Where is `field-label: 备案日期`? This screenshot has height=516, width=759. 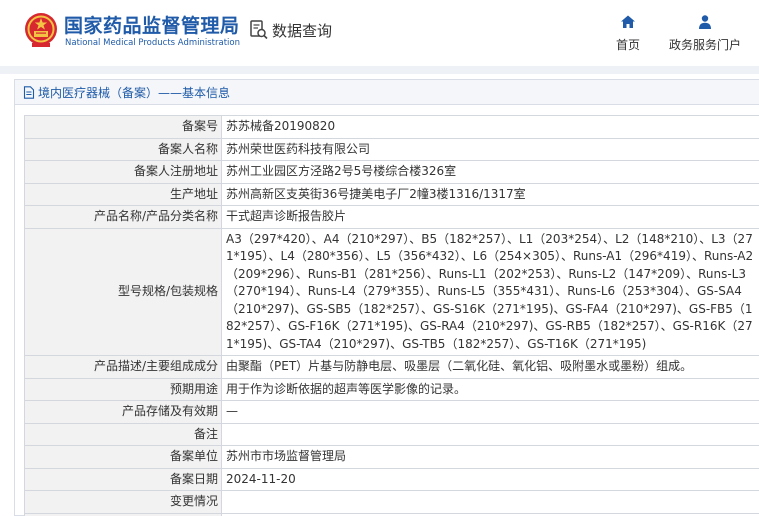 field-label: 备案日期 is located at coordinates (123, 479).